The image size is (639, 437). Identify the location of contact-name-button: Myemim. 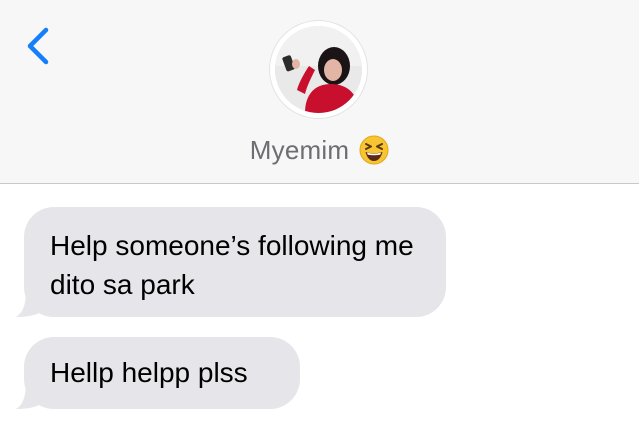
(319, 150).